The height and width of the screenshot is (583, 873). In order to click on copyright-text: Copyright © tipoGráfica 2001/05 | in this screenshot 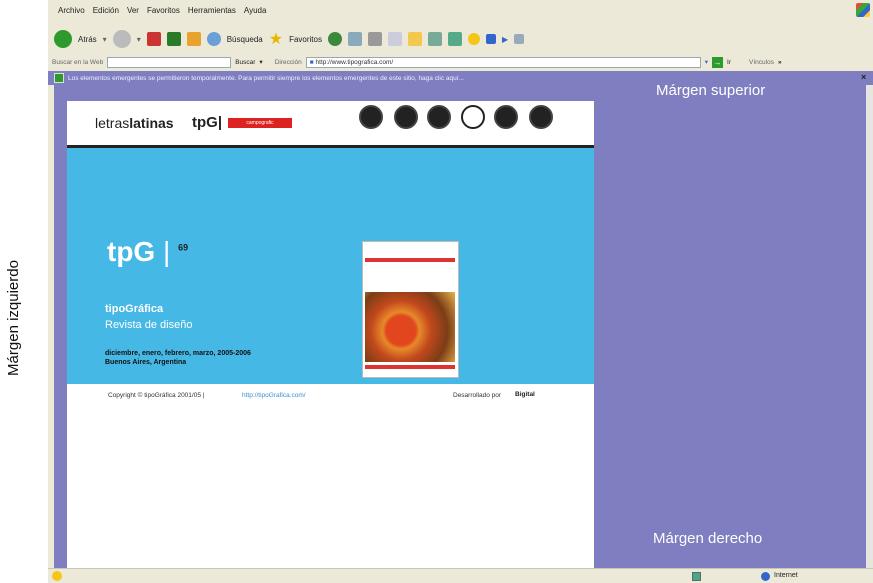, I will do `click(156, 395)`.